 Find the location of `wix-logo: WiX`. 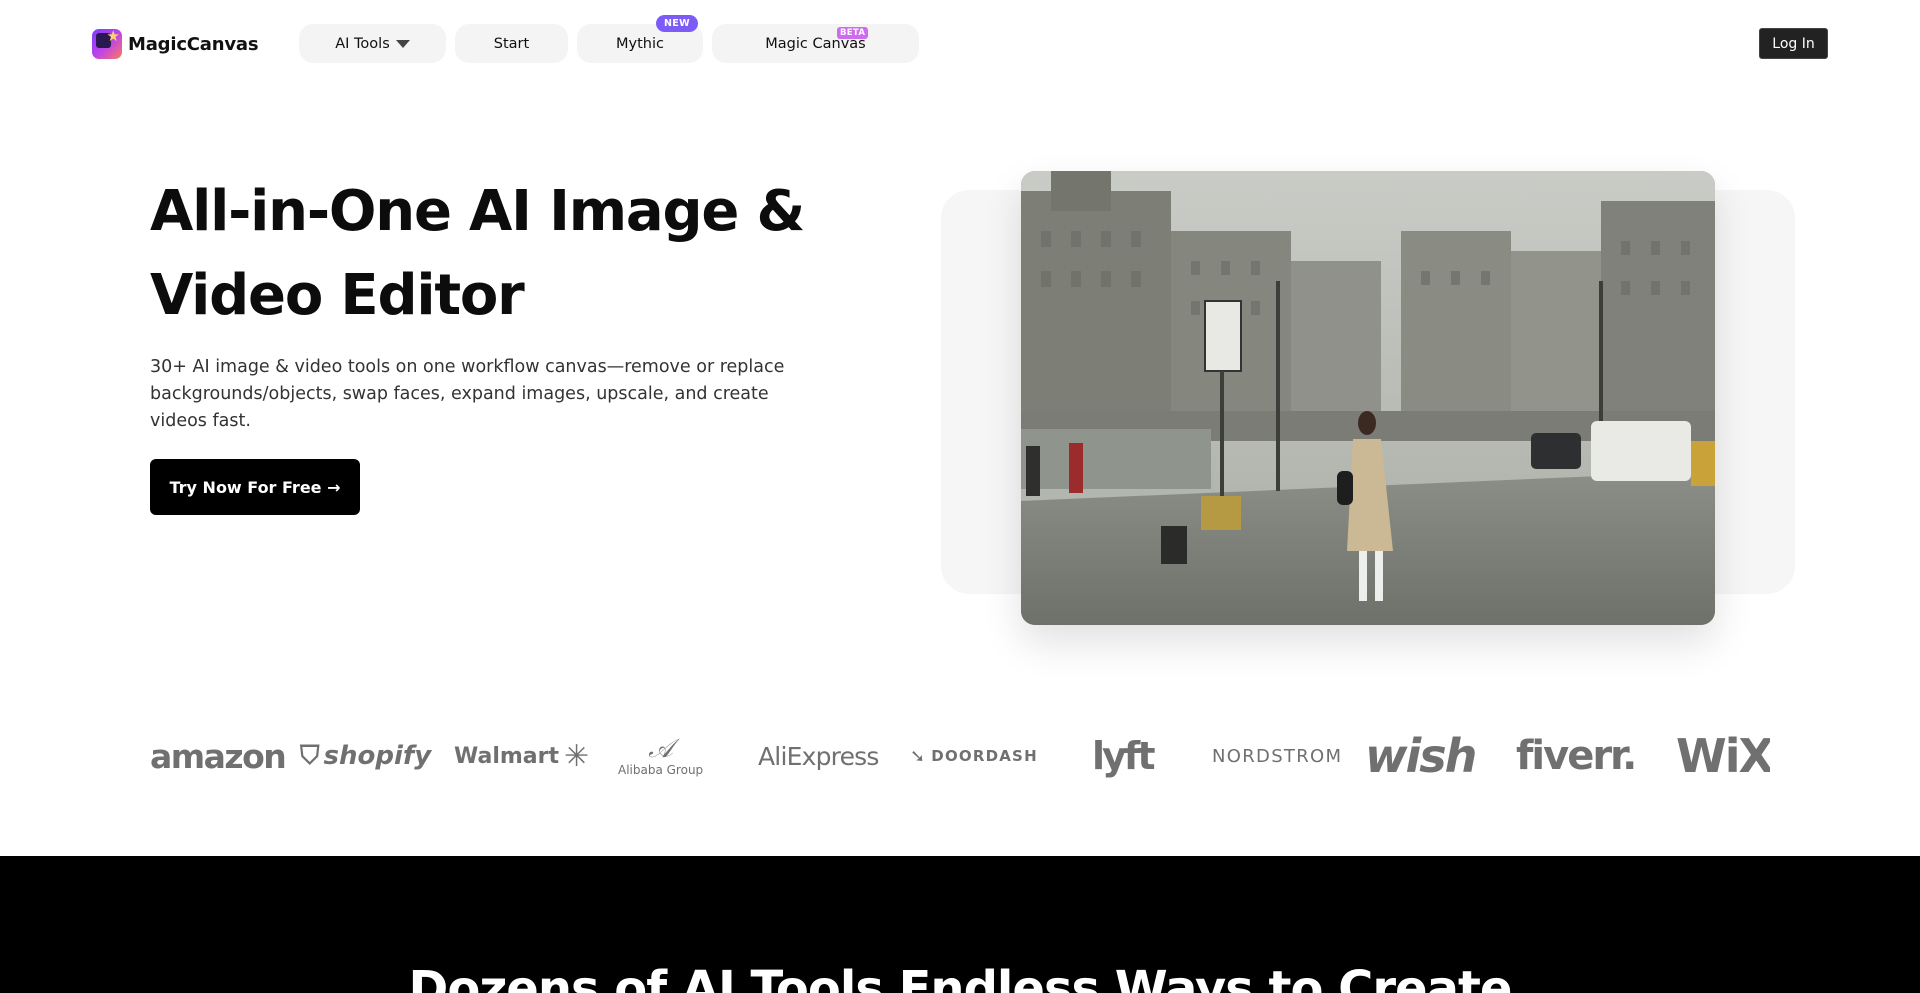

wix-logo: WiX is located at coordinates (1723, 756).